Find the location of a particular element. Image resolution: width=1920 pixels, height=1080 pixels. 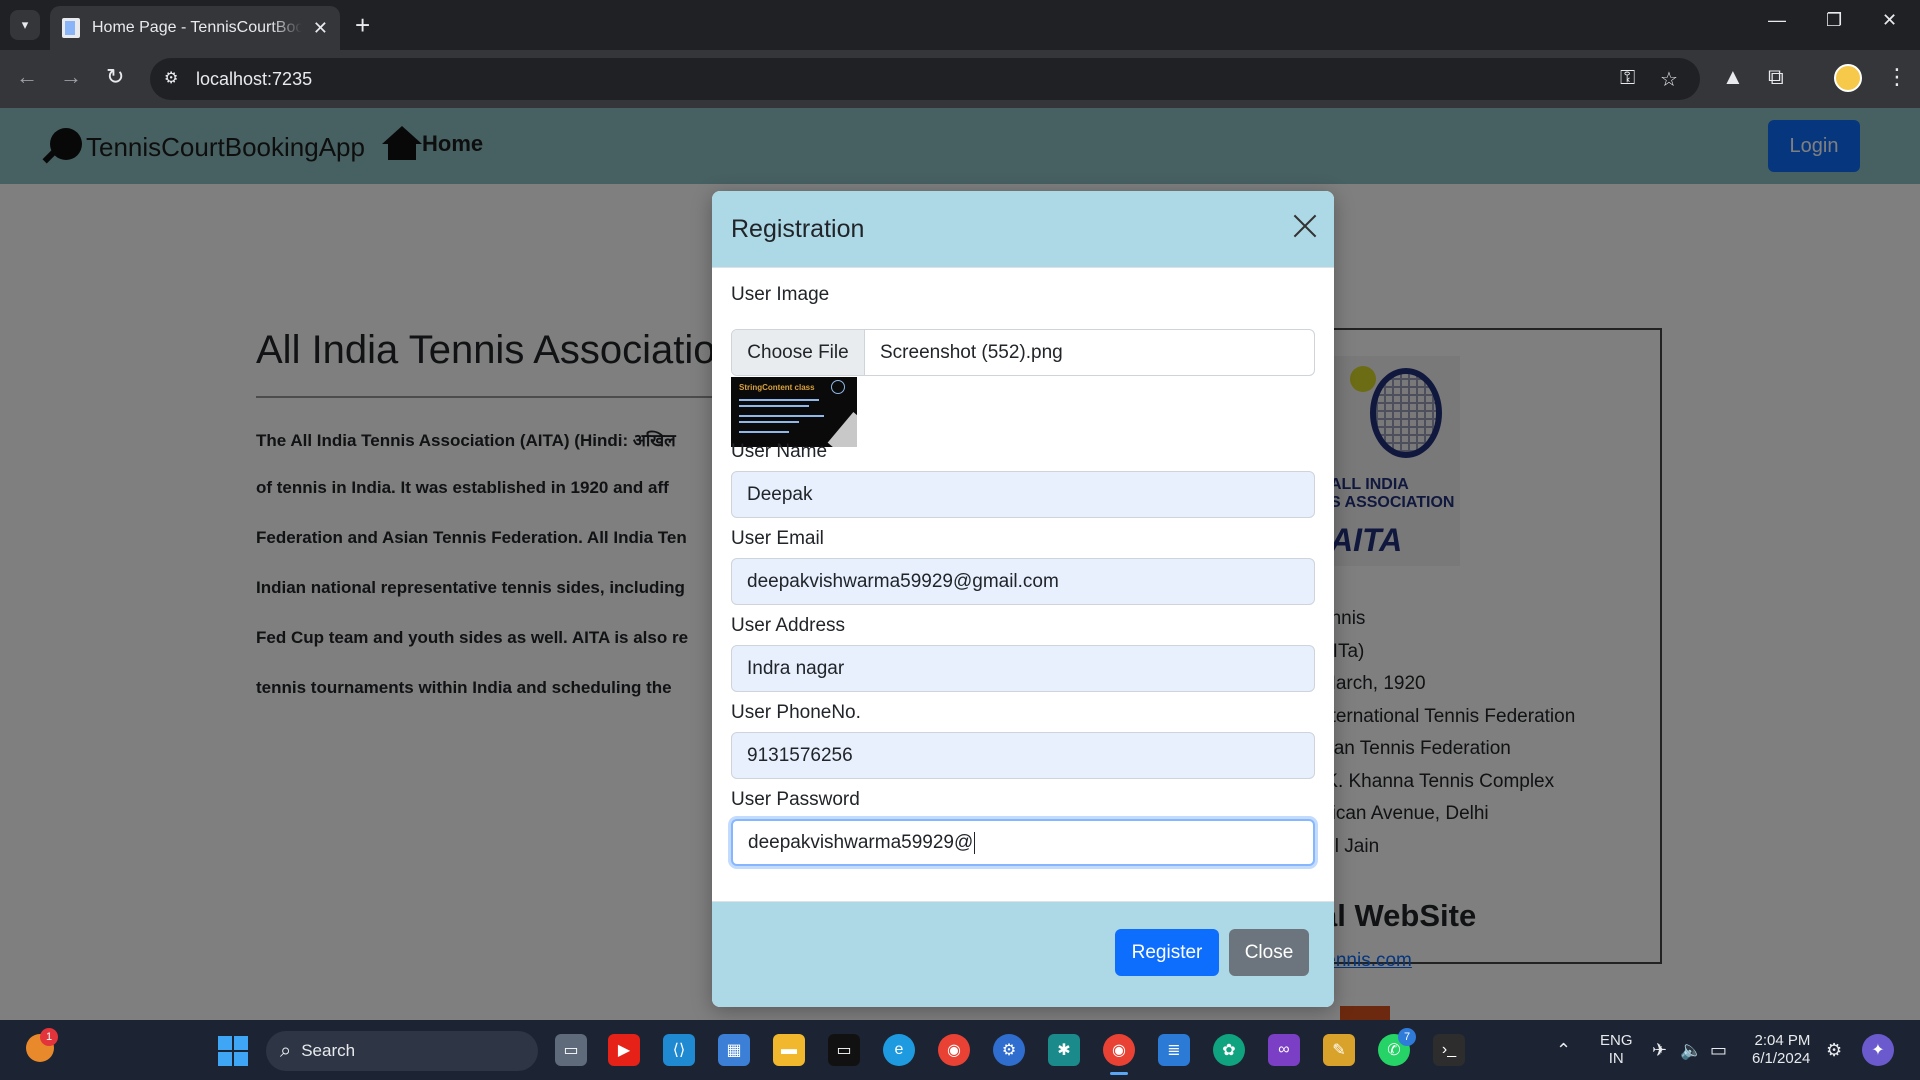

tab-close-icon: ✕ is located at coordinates (320, 28).